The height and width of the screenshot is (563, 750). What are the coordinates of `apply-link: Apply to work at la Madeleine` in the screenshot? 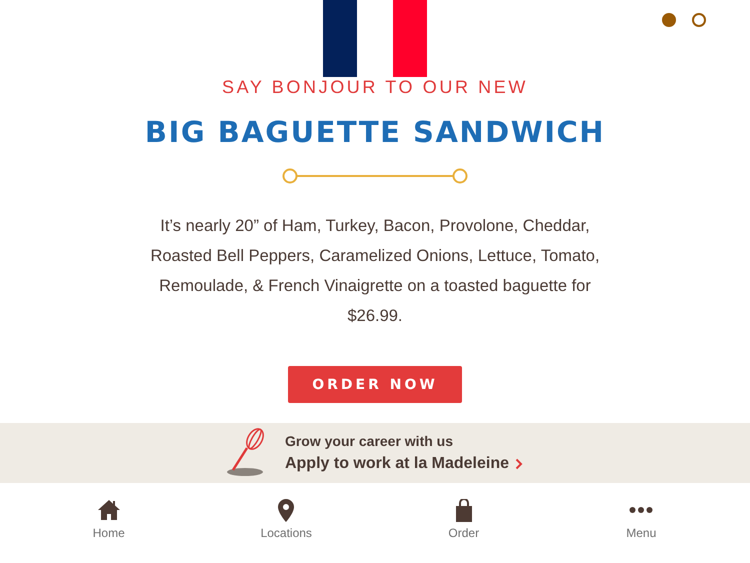 It's located at (404, 464).